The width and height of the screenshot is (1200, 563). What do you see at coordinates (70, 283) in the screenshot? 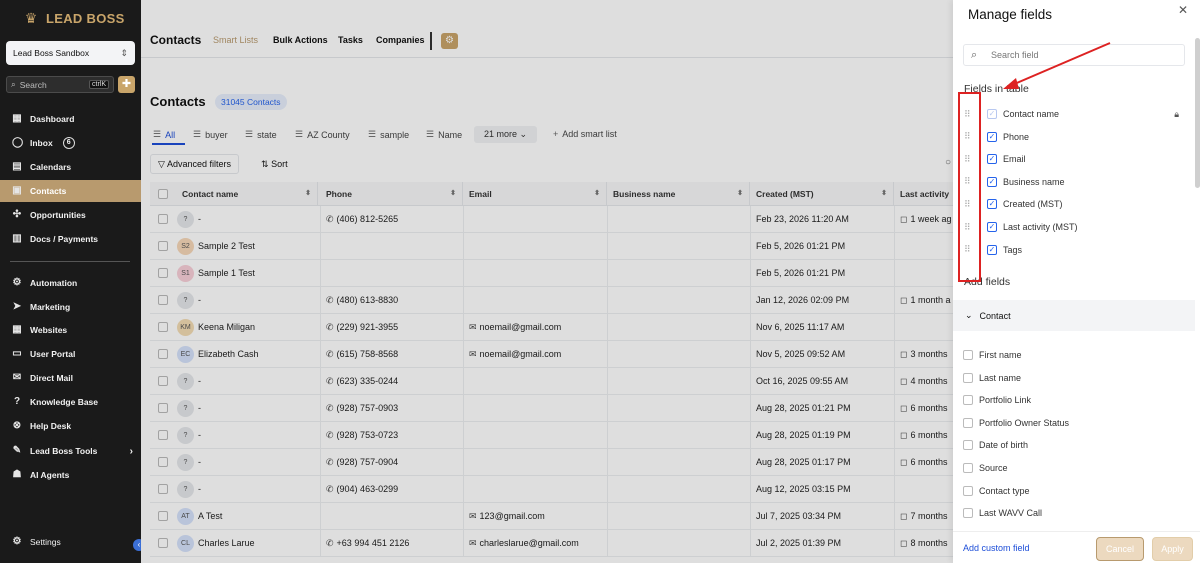
I see `sidebar-item-automation: ⚙ Automation` at bounding box center [70, 283].